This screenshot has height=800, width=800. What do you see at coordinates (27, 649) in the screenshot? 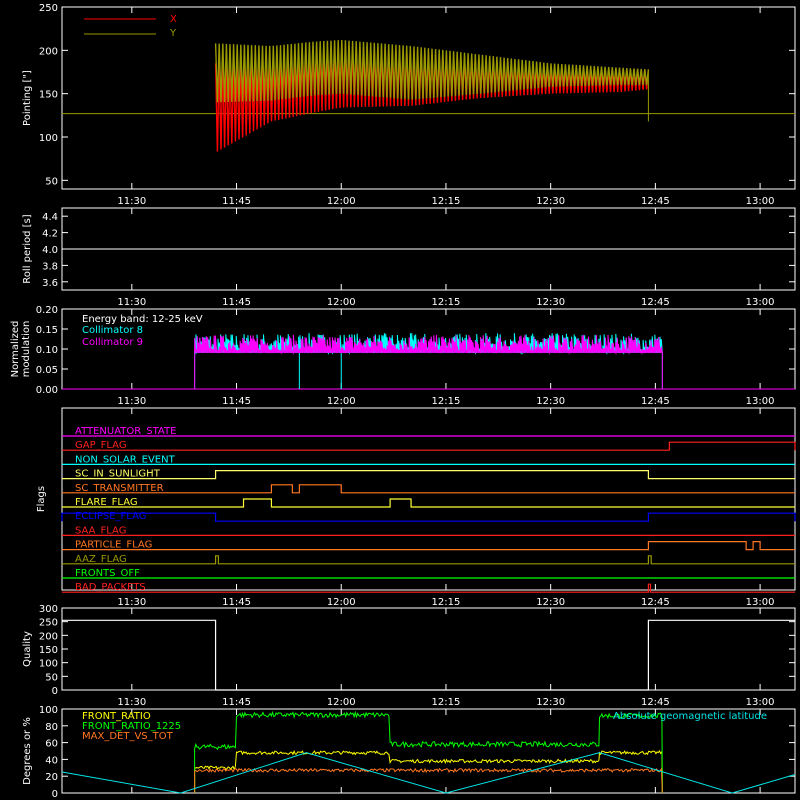
I see `quality-ylabel: Quality` at bounding box center [27, 649].